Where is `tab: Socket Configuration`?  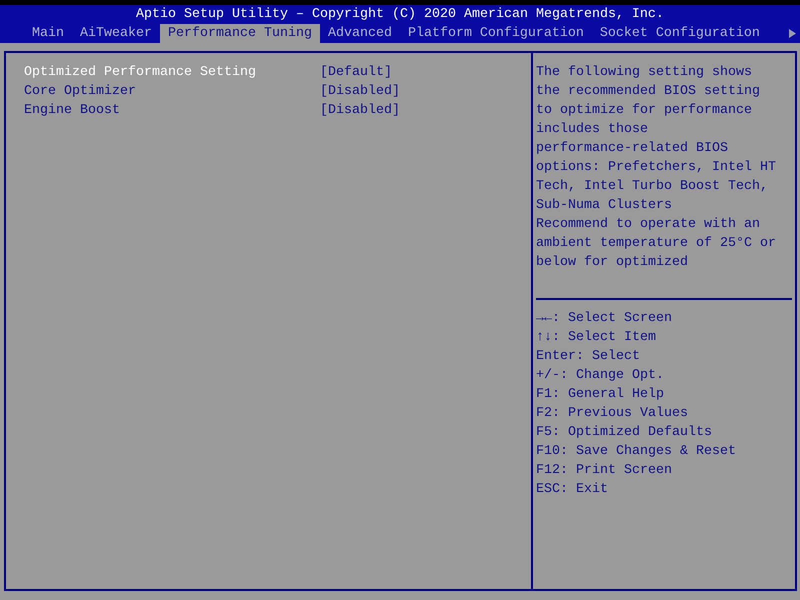
tab: Socket Configuration is located at coordinates (680, 33).